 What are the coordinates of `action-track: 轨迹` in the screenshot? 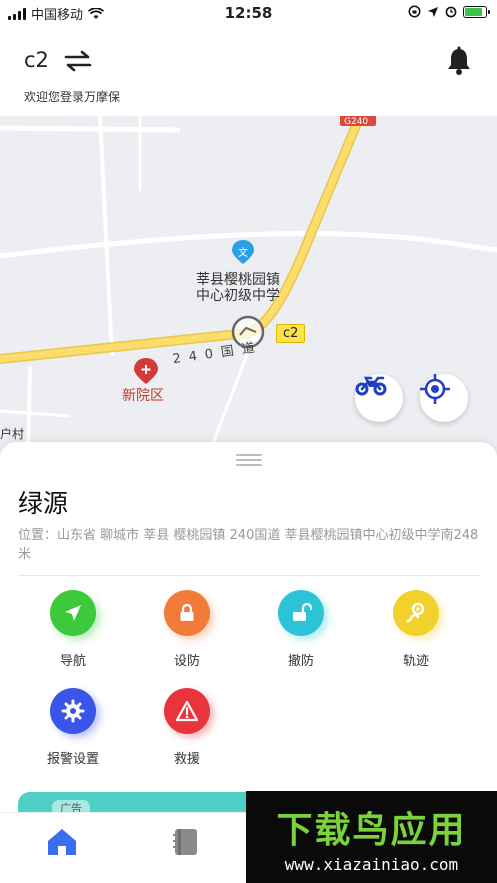 It's located at (416, 629).